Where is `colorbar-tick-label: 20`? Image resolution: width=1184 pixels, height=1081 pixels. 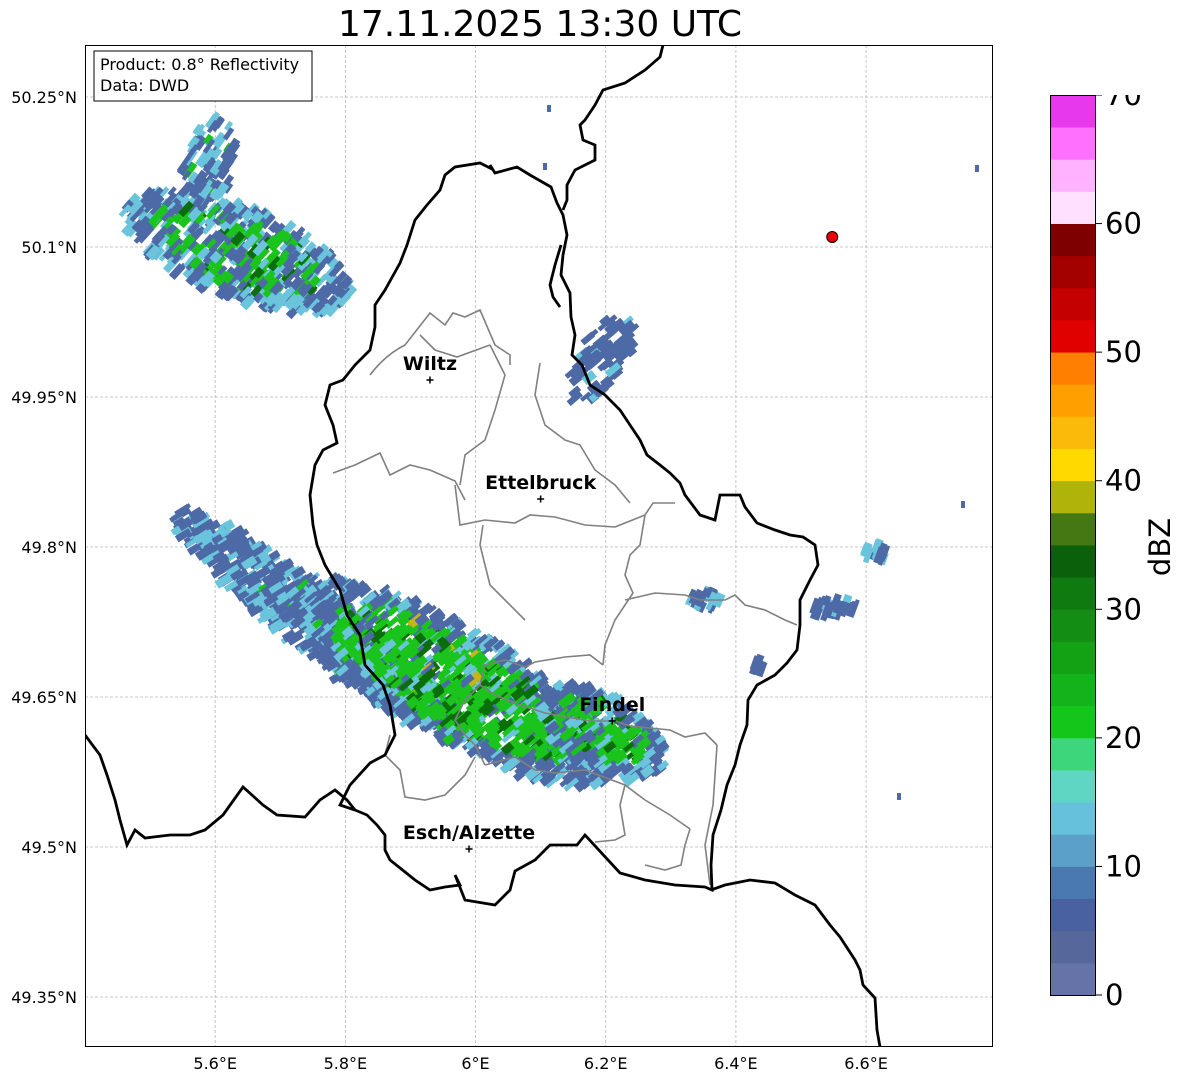
colorbar-tick-label: 20 is located at coordinates (1123, 738).